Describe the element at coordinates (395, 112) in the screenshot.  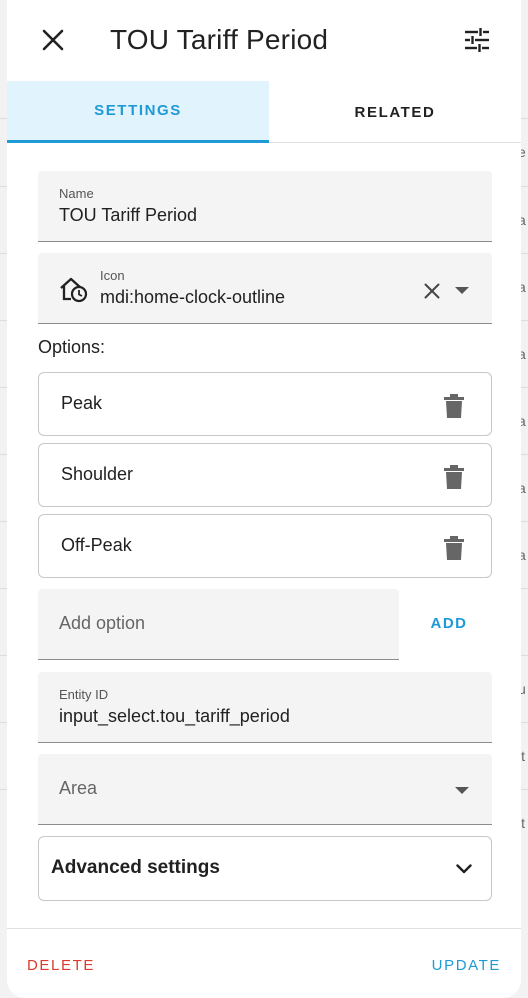
I see `tab-related: RELATED` at that location.